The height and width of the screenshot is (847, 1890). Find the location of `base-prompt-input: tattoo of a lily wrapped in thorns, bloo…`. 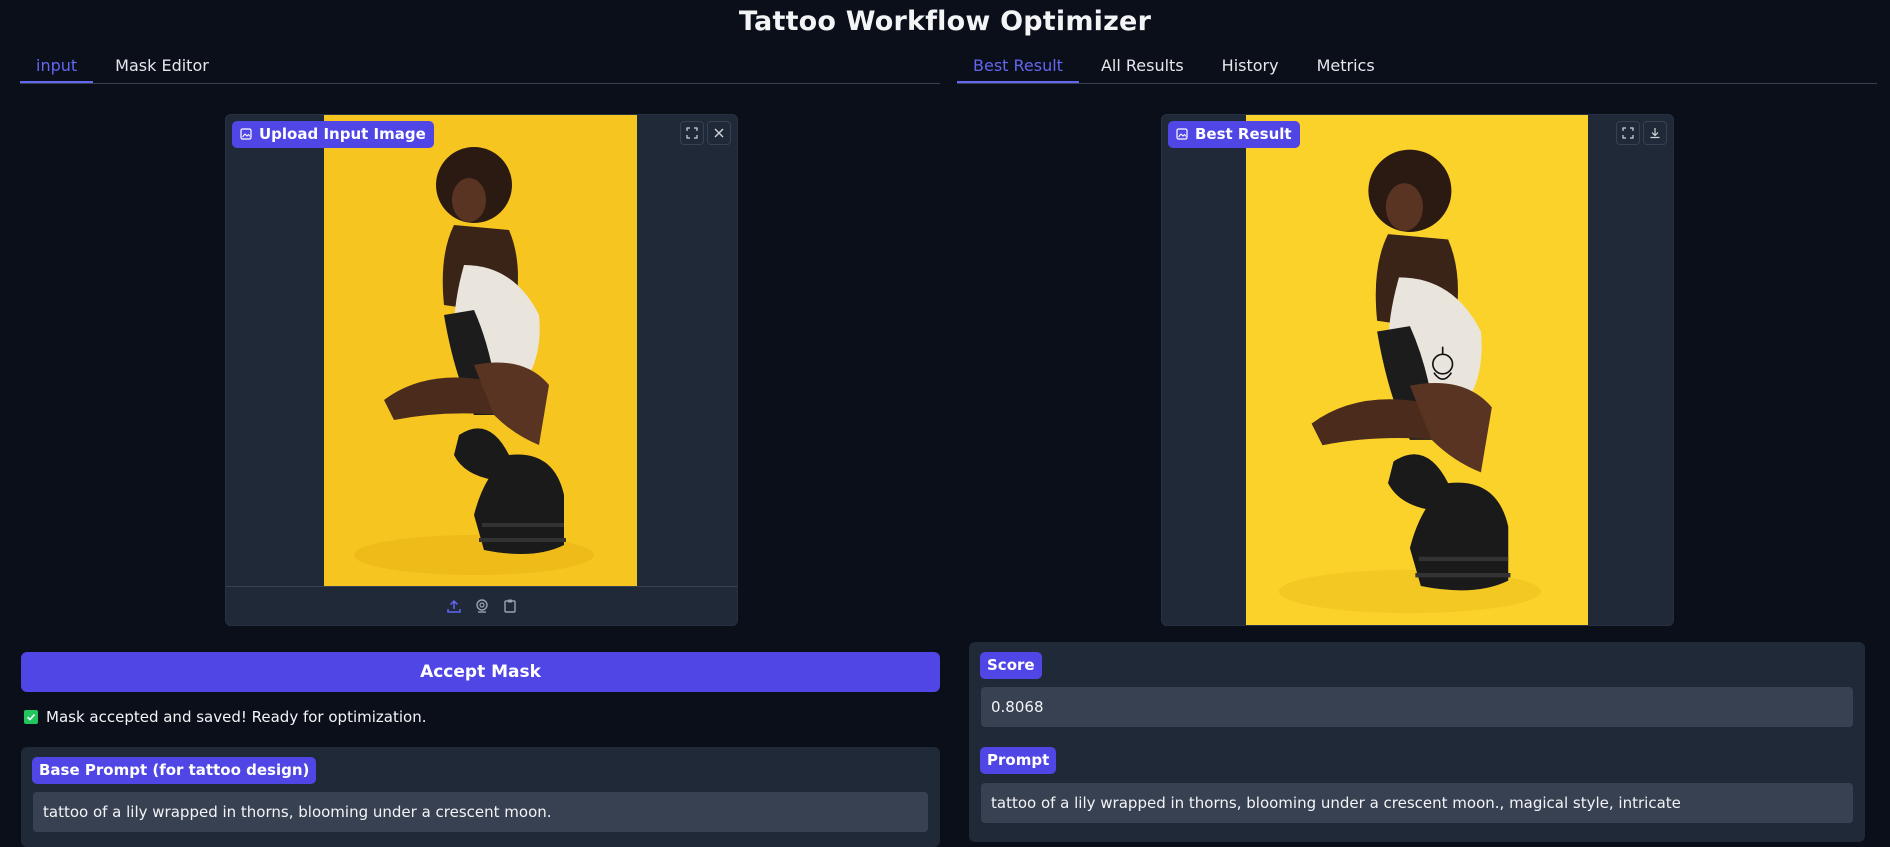

base-prompt-input: tattoo of a lily wrapped in thorns, bloo… is located at coordinates (480, 812).